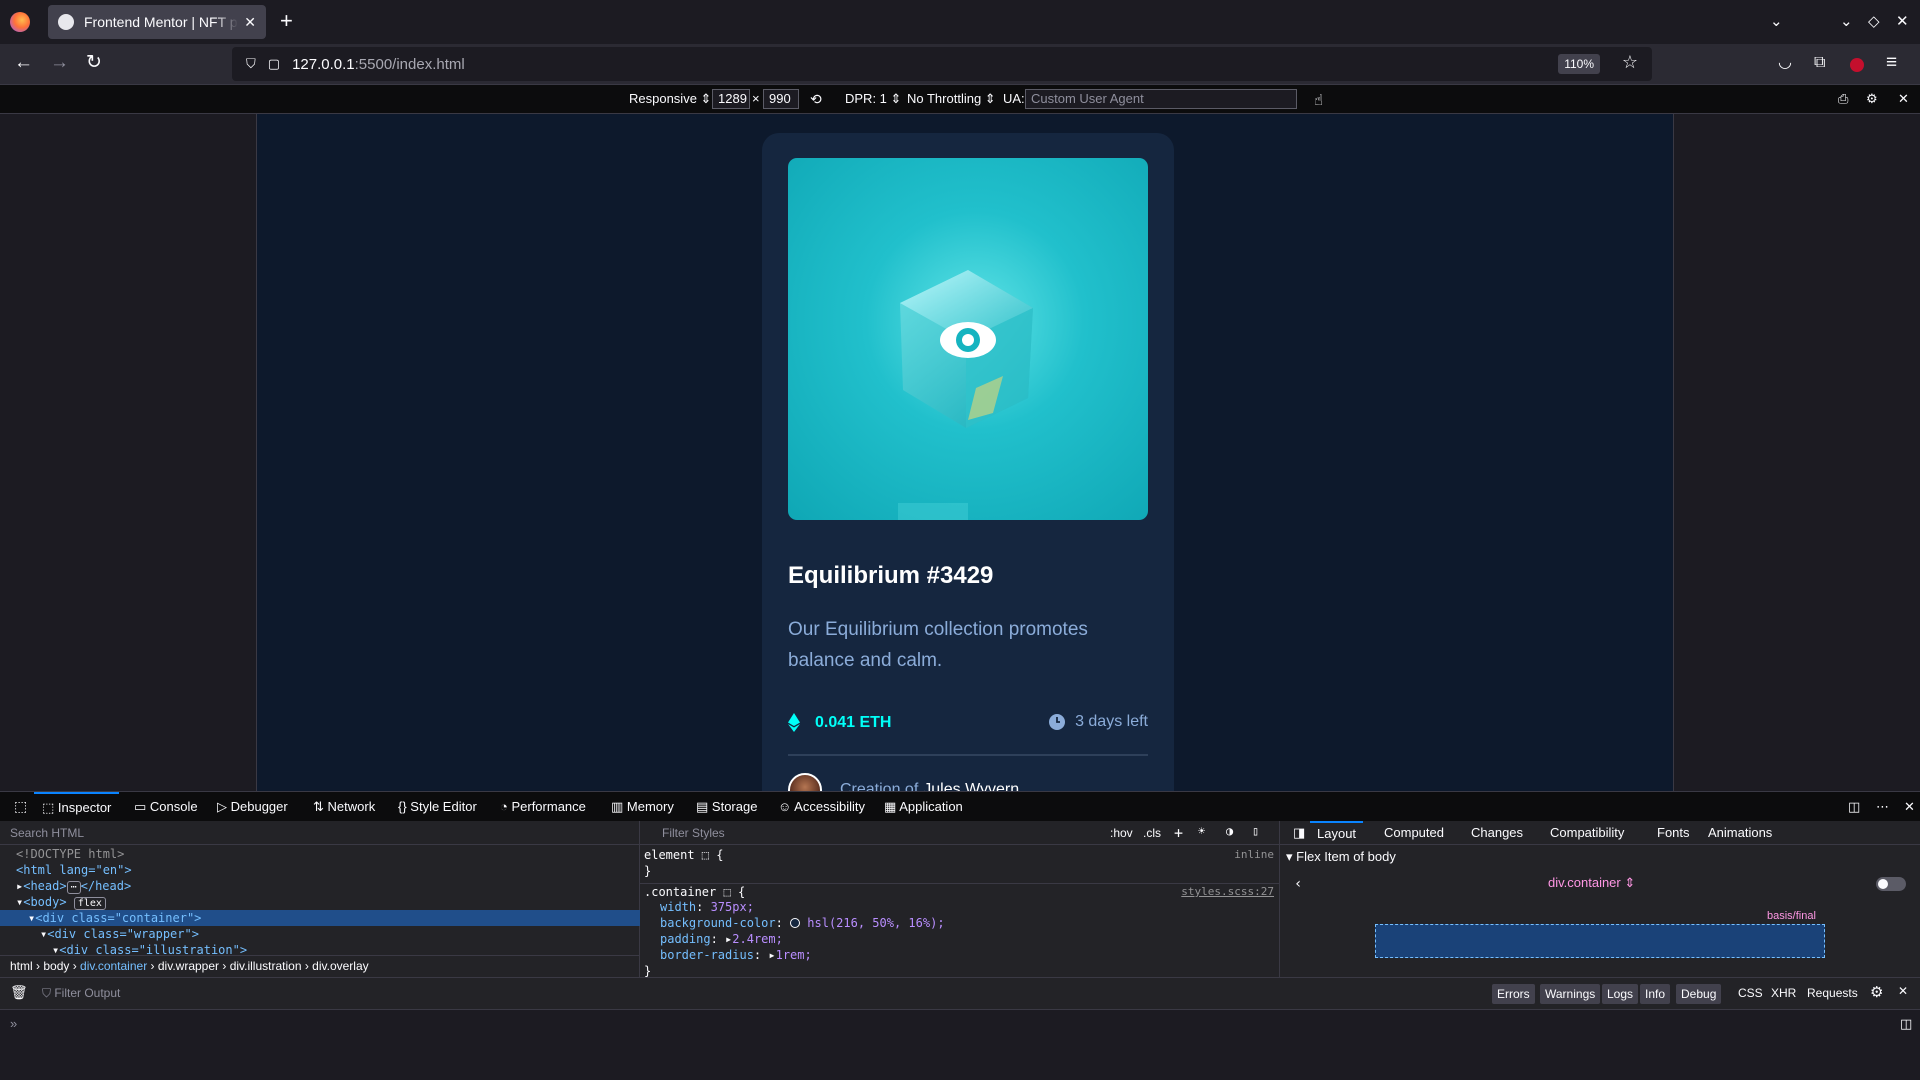  Describe the element at coordinates (1843, 99) in the screenshot. I see `screenshot-icon: ⎙` at that location.